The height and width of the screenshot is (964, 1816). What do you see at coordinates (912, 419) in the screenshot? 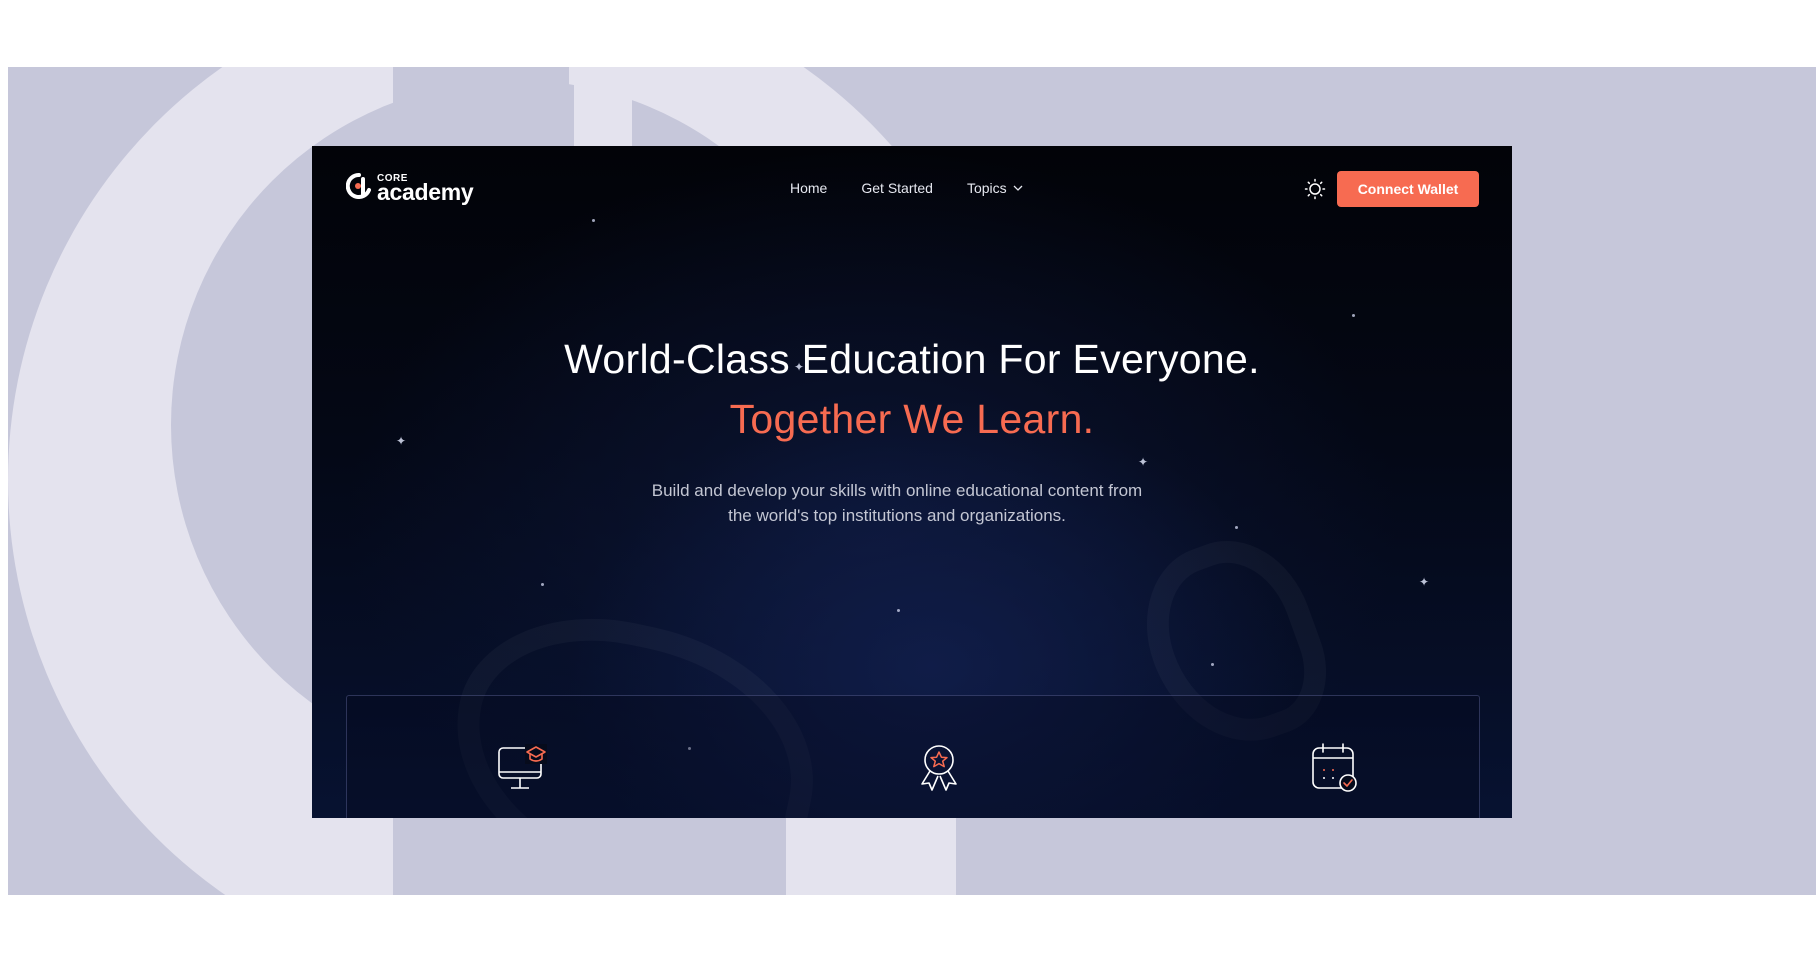
I see `hero-tagline: Together We Learn.` at bounding box center [912, 419].